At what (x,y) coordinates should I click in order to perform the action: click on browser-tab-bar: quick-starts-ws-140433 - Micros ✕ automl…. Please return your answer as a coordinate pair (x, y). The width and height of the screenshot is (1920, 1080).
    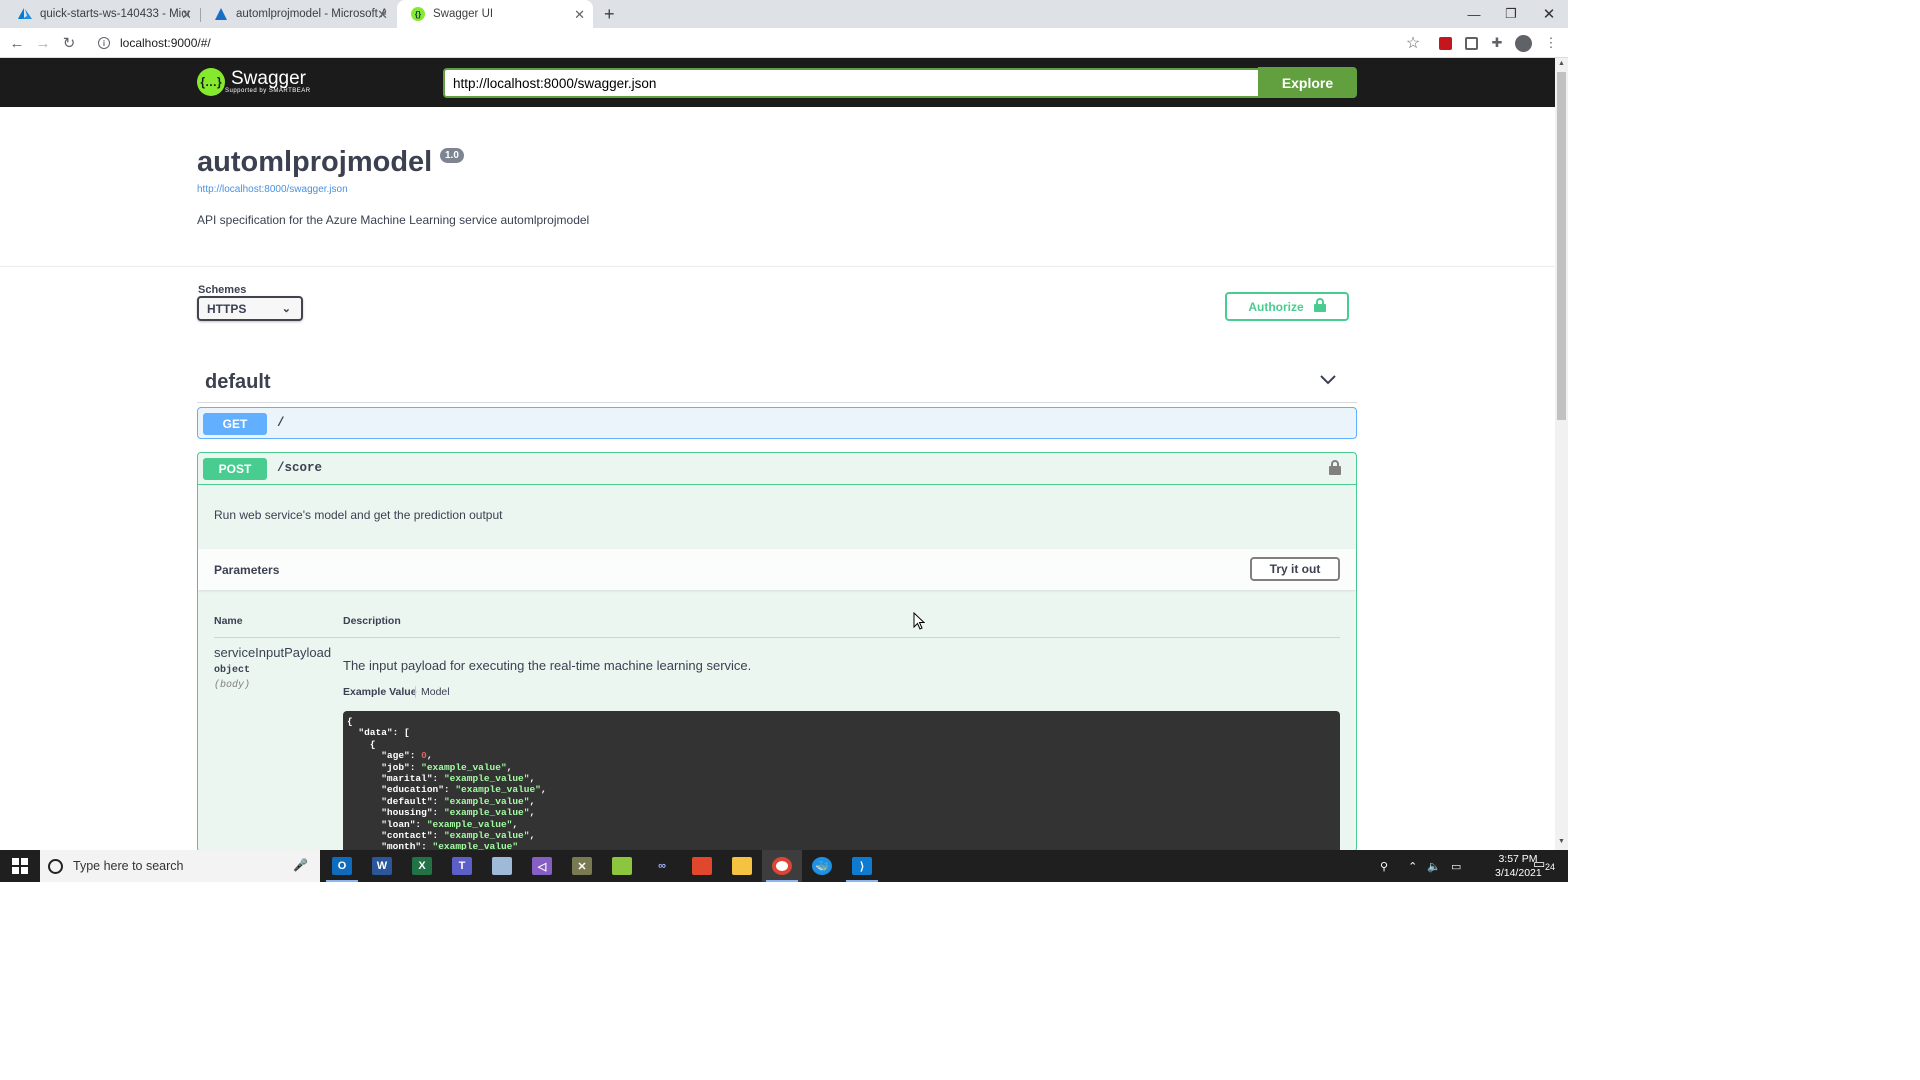
    Looking at the image, I should click on (784, 14).